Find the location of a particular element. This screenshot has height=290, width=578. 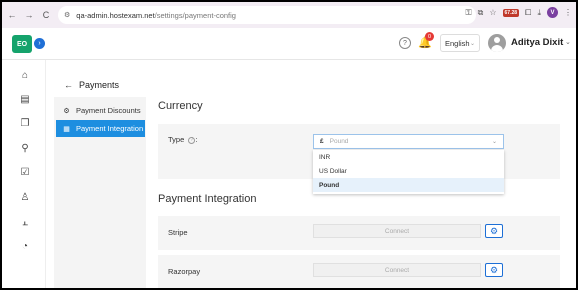

type-label: Type ?: is located at coordinates (183, 139).